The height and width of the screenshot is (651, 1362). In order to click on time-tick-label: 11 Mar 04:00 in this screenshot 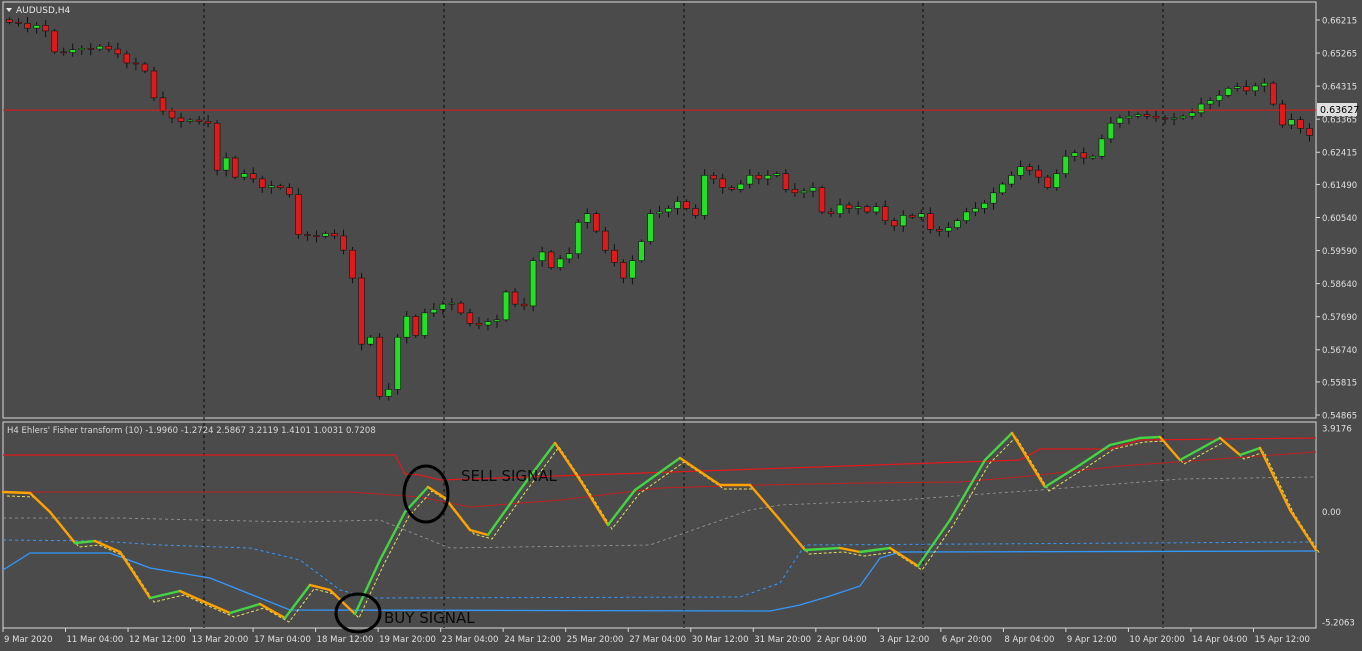, I will do `click(95, 640)`.